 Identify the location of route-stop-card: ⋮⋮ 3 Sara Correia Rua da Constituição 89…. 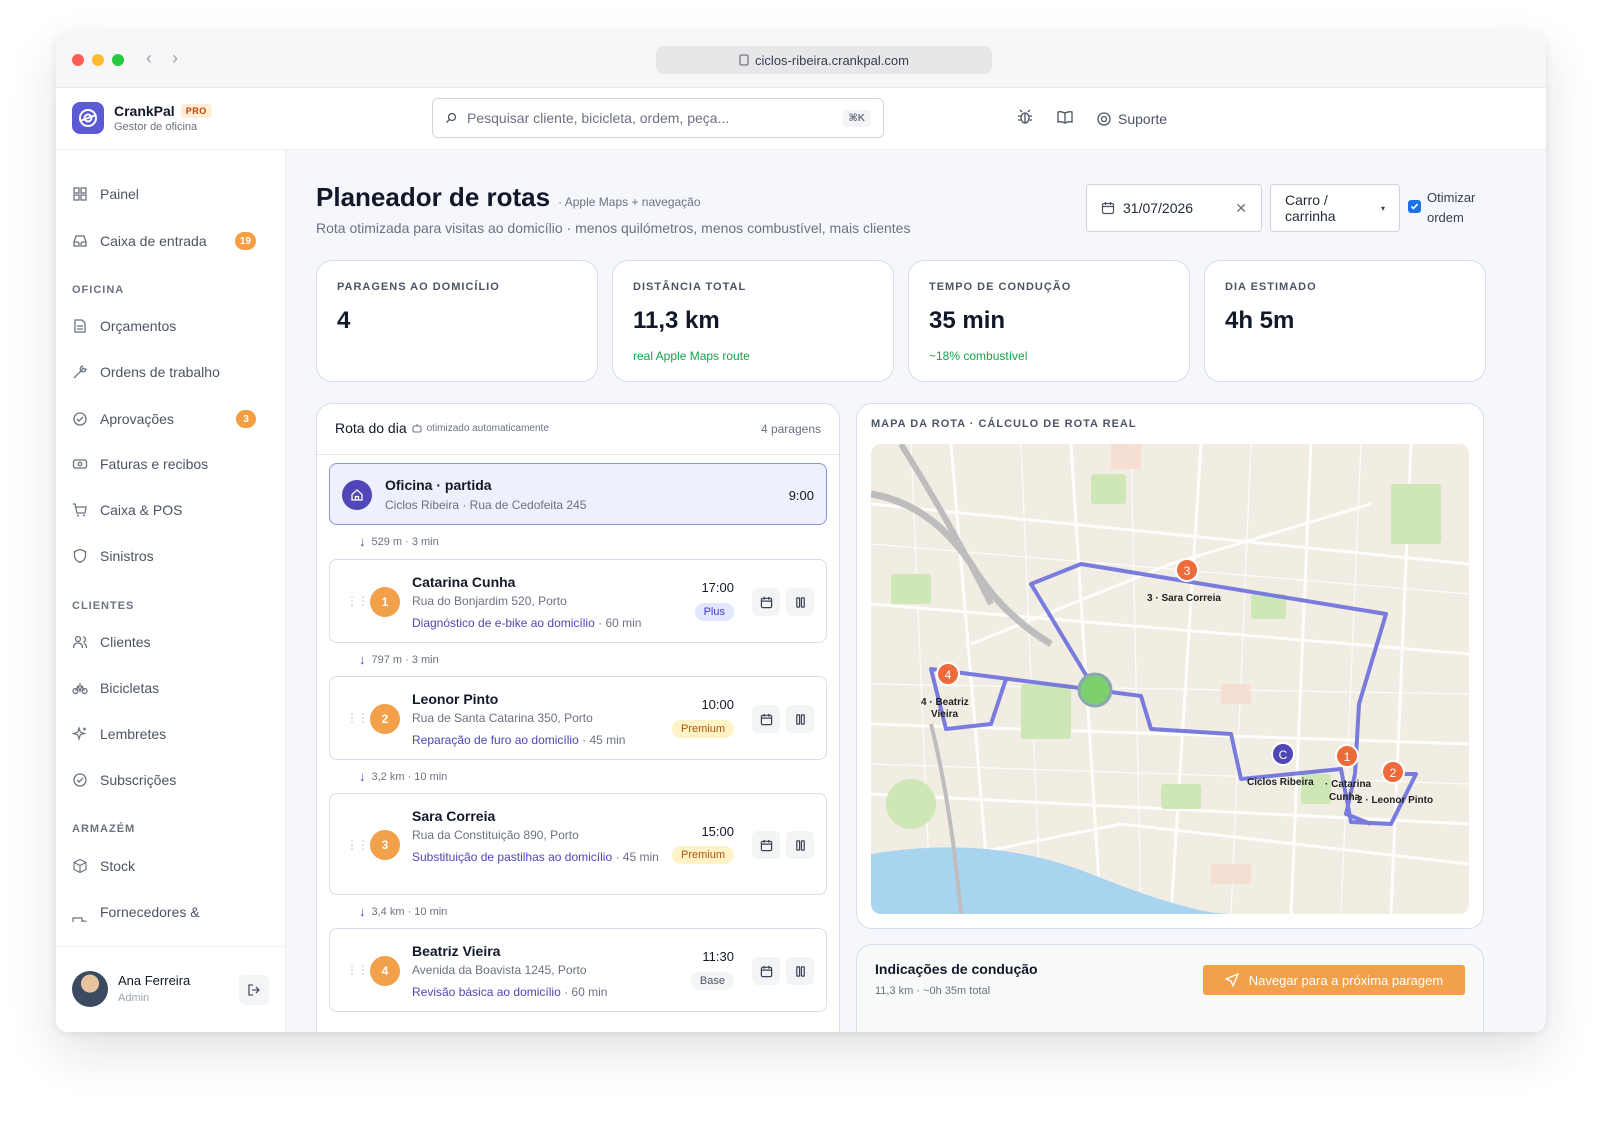
(578, 844).